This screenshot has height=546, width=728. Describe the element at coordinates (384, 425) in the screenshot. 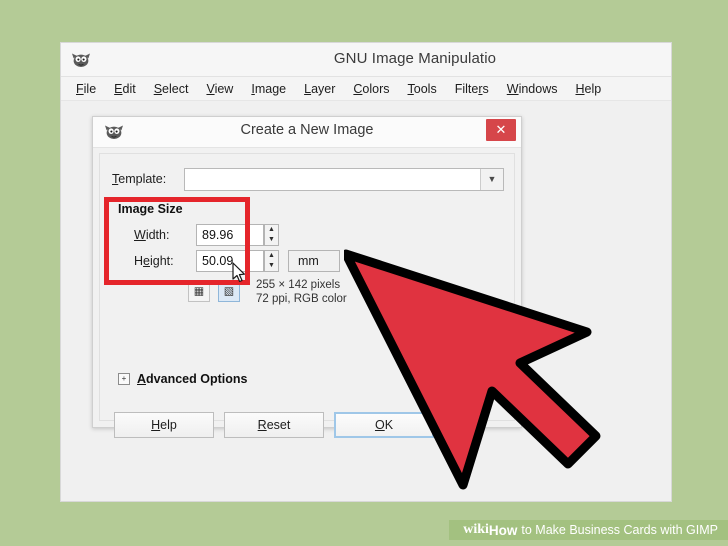

I see `ok-button: OK` at that location.